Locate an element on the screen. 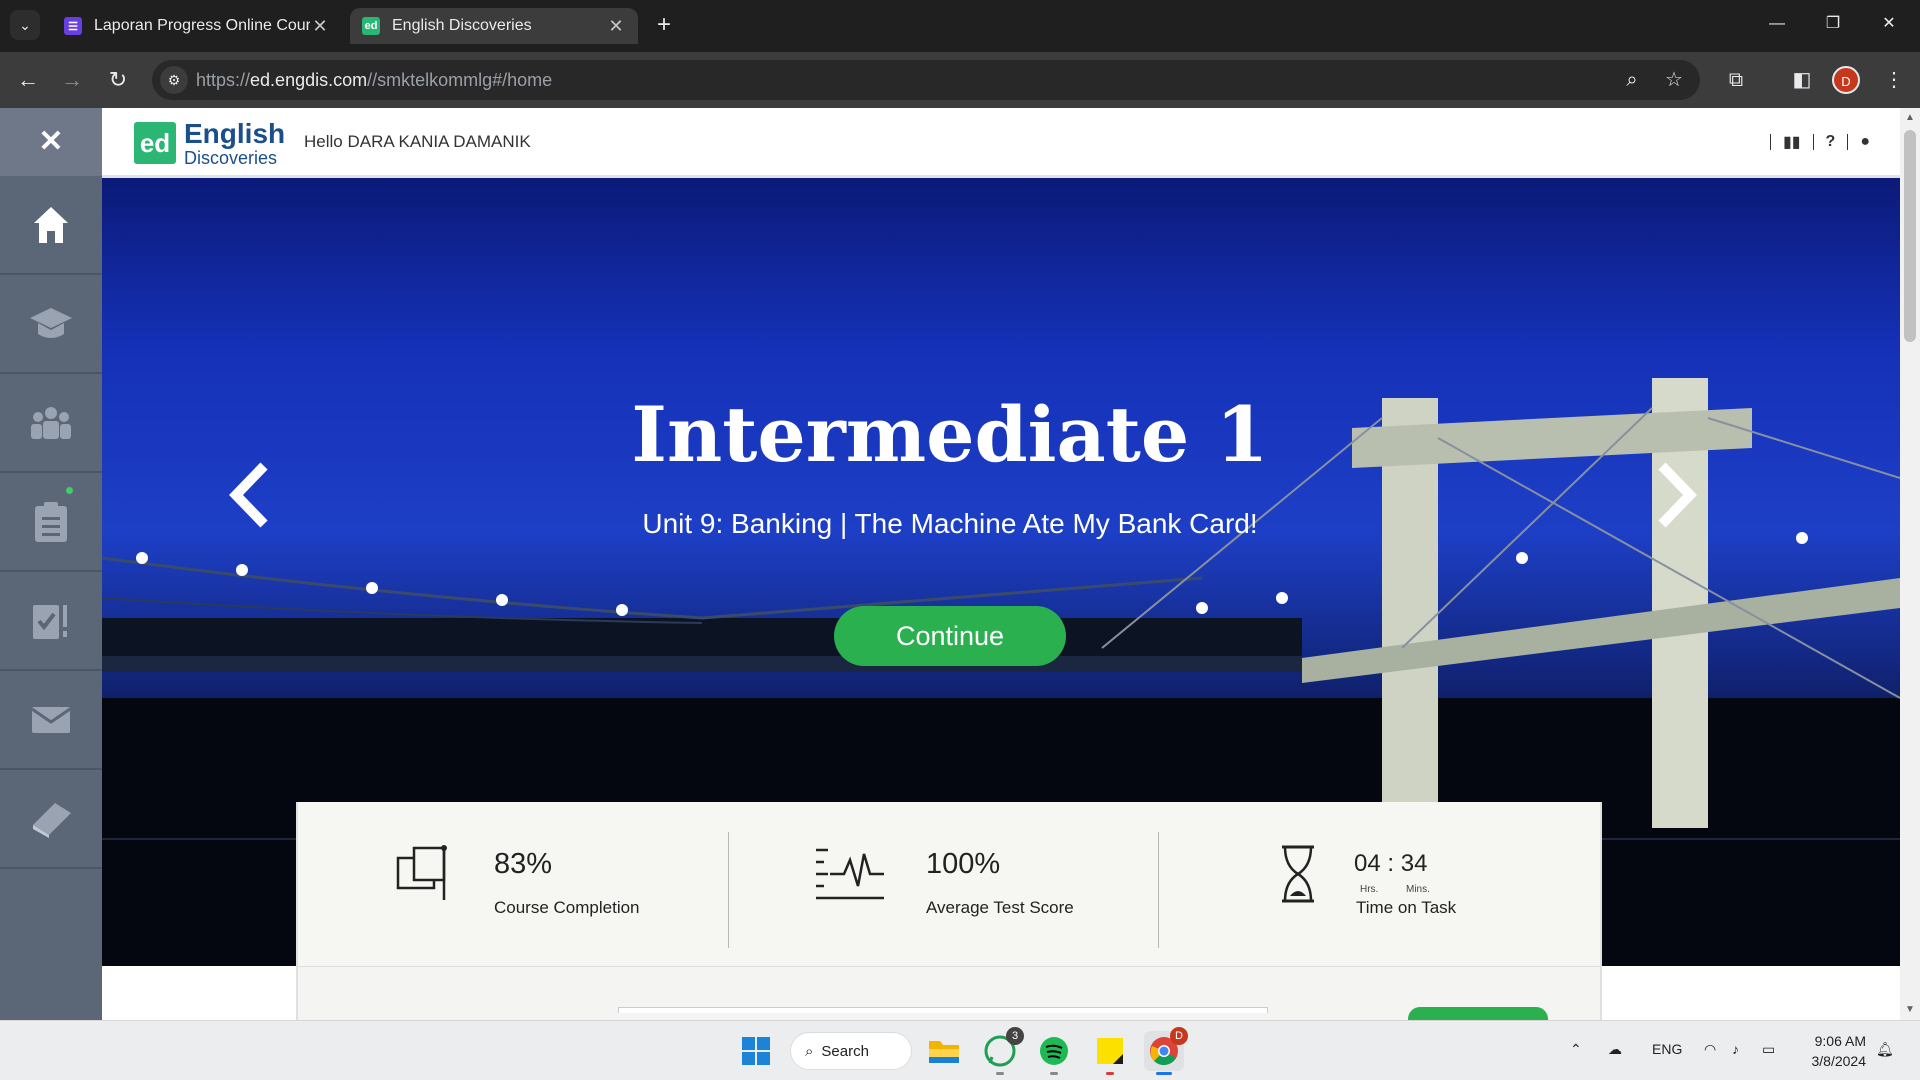  sidebar-item-dictionary is located at coordinates (51, 819).